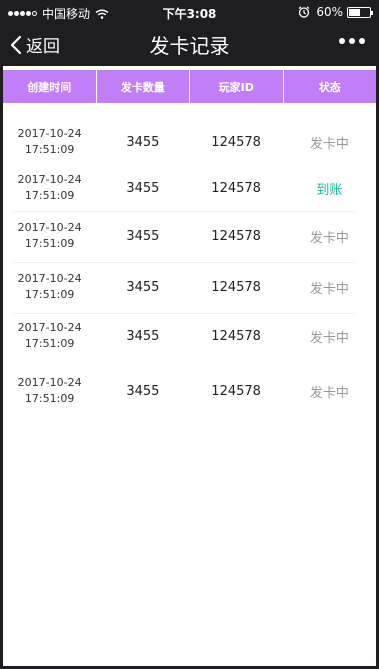 The height and width of the screenshot is (669, 379). I want to click on status-bar: 中国移动 下午3:08 60%, so click(189, 12).